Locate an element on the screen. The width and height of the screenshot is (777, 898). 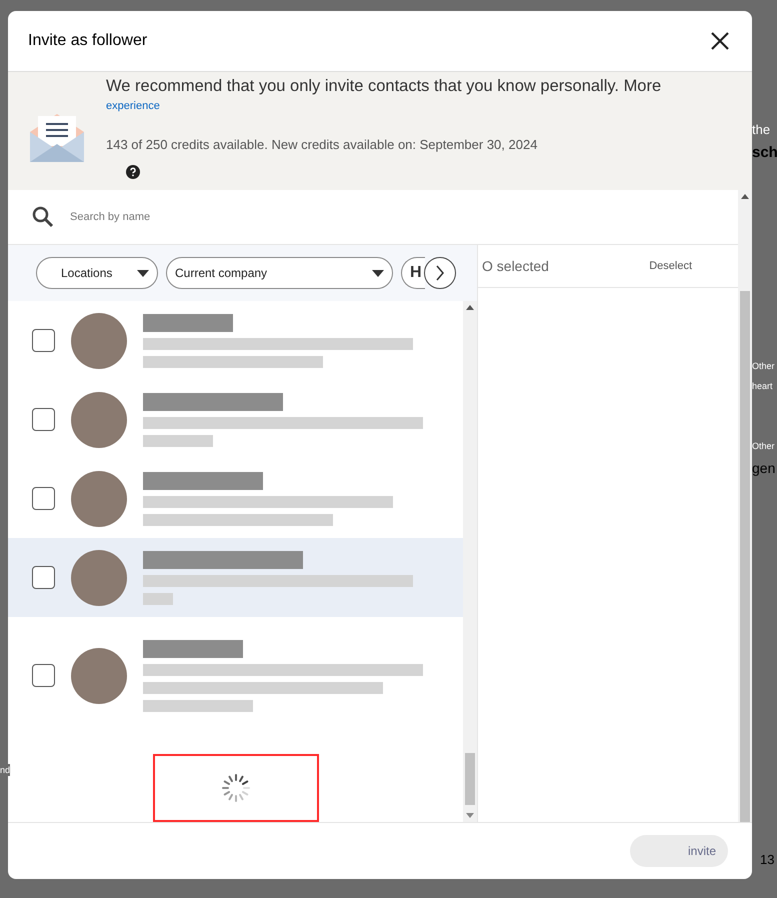
filter-dropdown: Locations is located at coordinates (97, 273).